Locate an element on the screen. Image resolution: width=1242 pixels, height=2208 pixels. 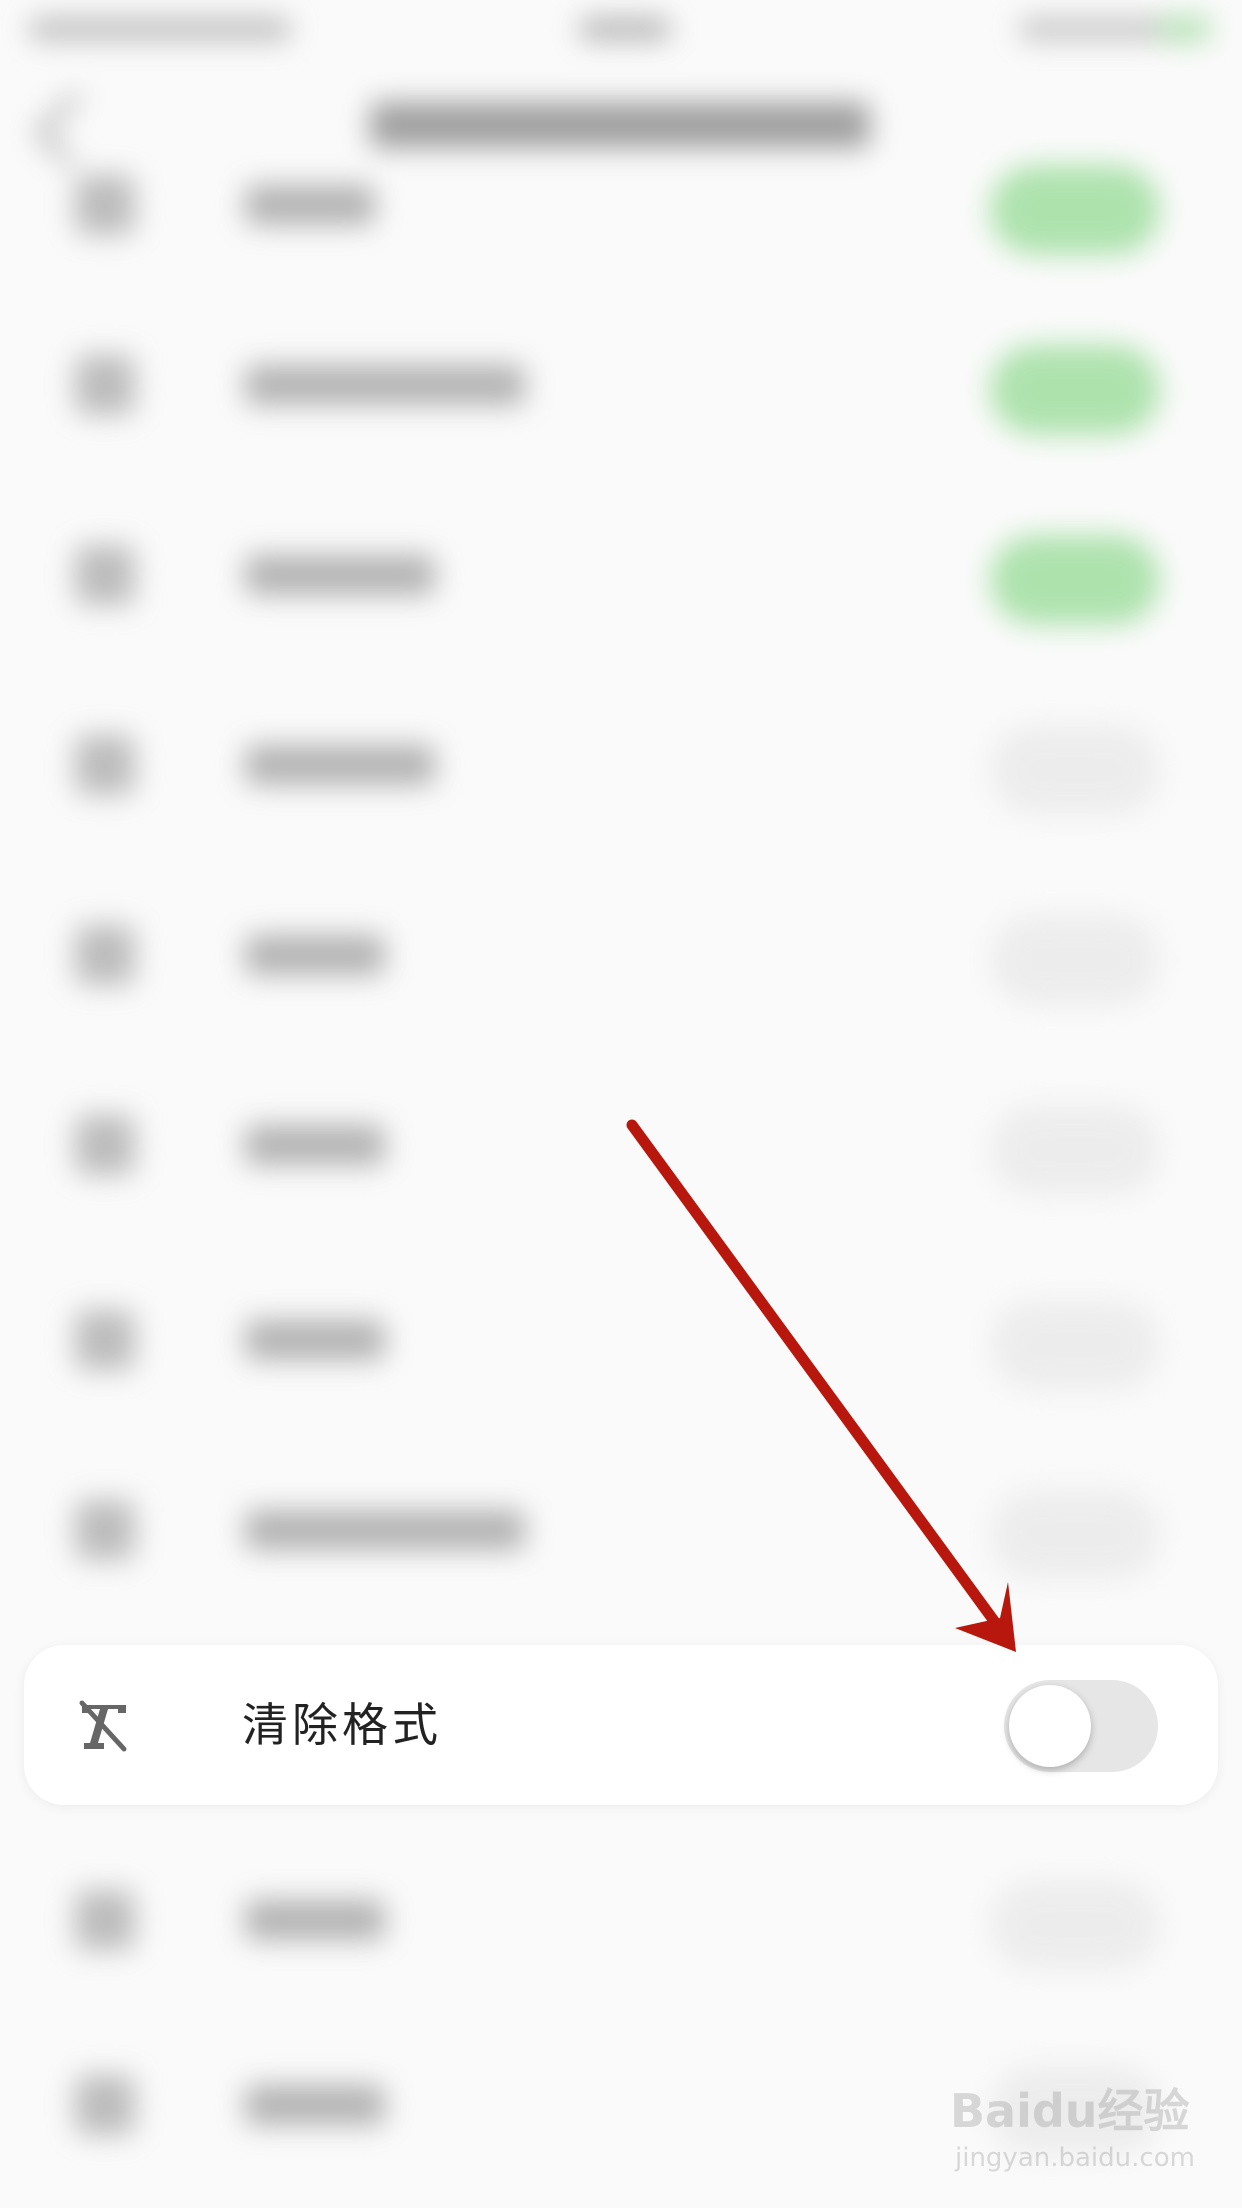
clear-format-toggle is located at coordinates (1081, 1726).